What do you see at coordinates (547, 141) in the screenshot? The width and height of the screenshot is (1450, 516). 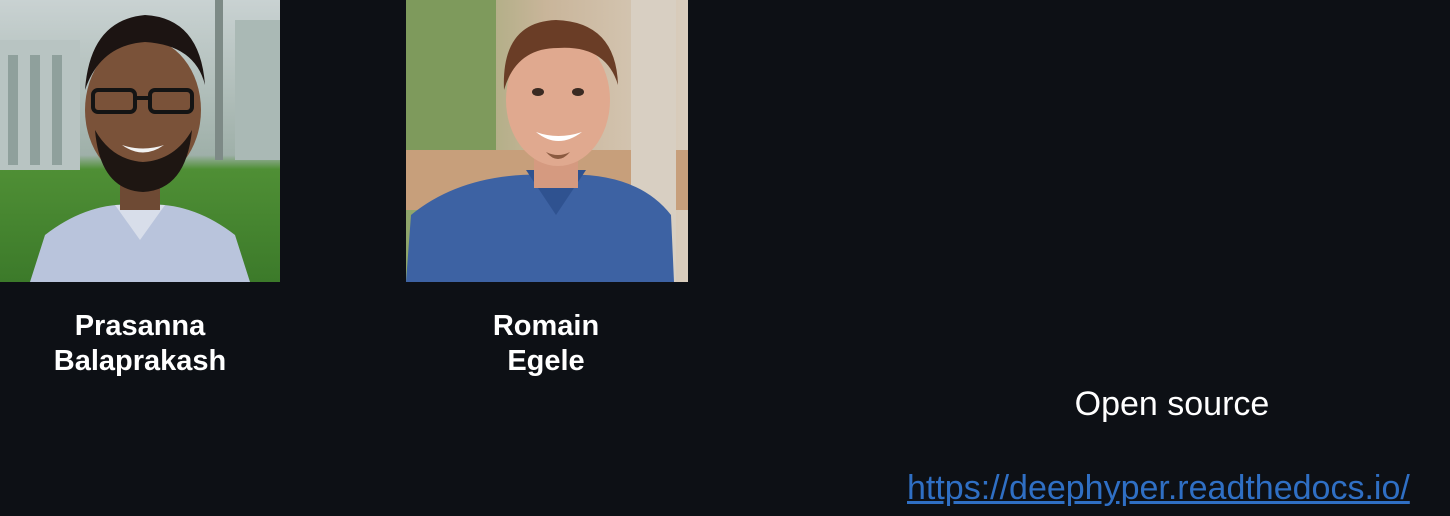 I see `portrait-romain` at bounding box center [547, 141].